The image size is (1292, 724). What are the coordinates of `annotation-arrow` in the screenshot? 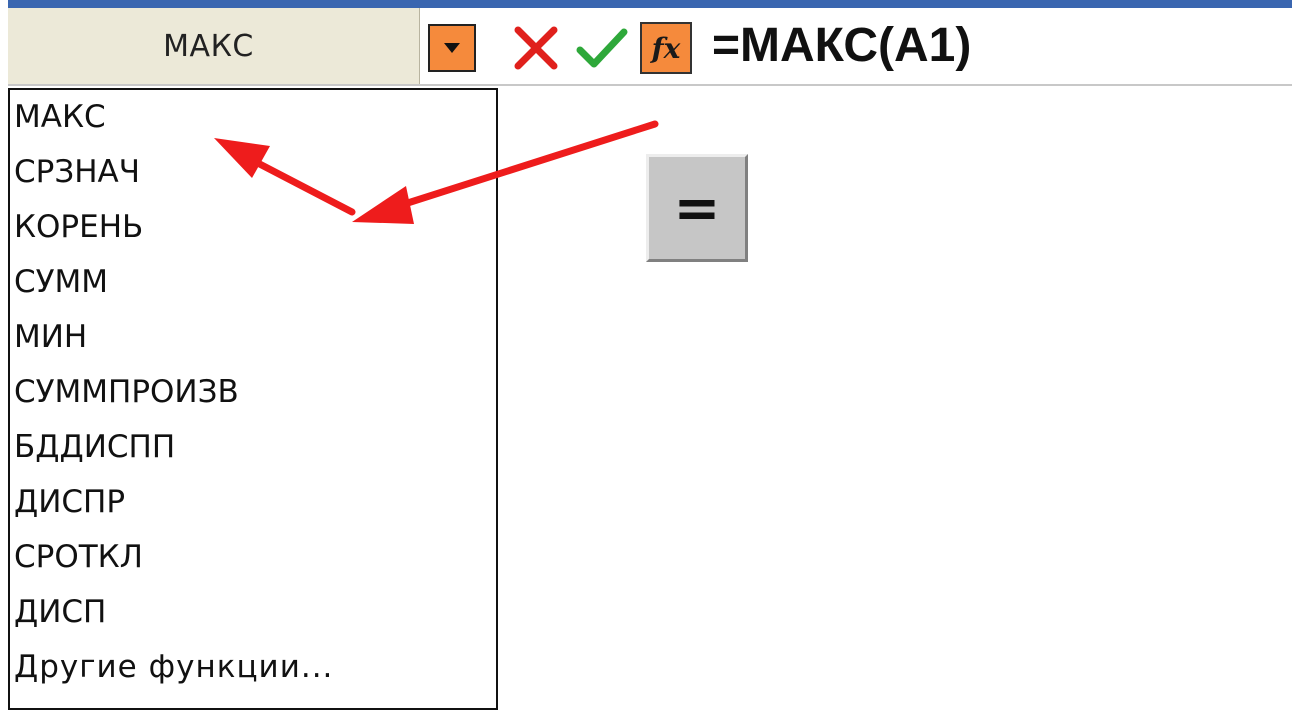 It's located at (436, 172).